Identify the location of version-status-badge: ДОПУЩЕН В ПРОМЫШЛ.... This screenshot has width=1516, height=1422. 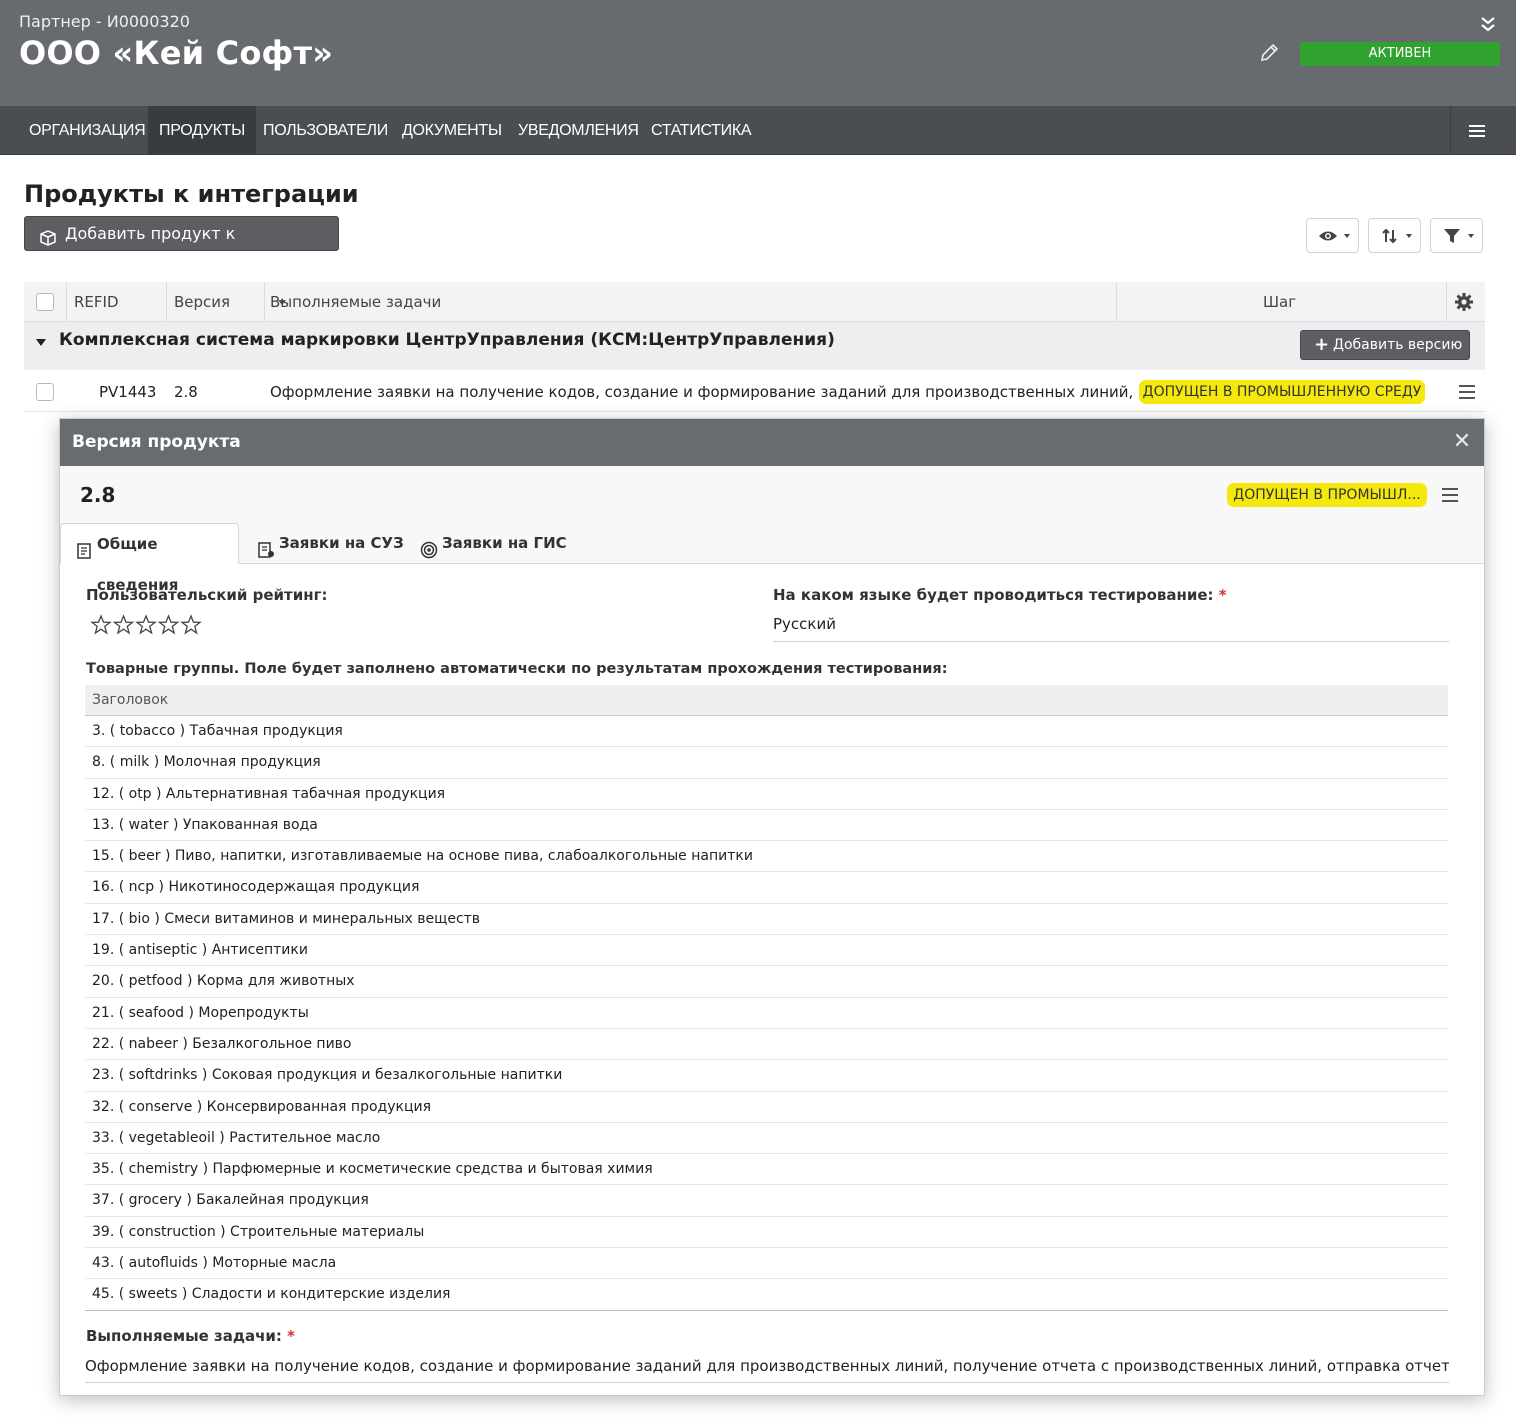
(1327, 495).